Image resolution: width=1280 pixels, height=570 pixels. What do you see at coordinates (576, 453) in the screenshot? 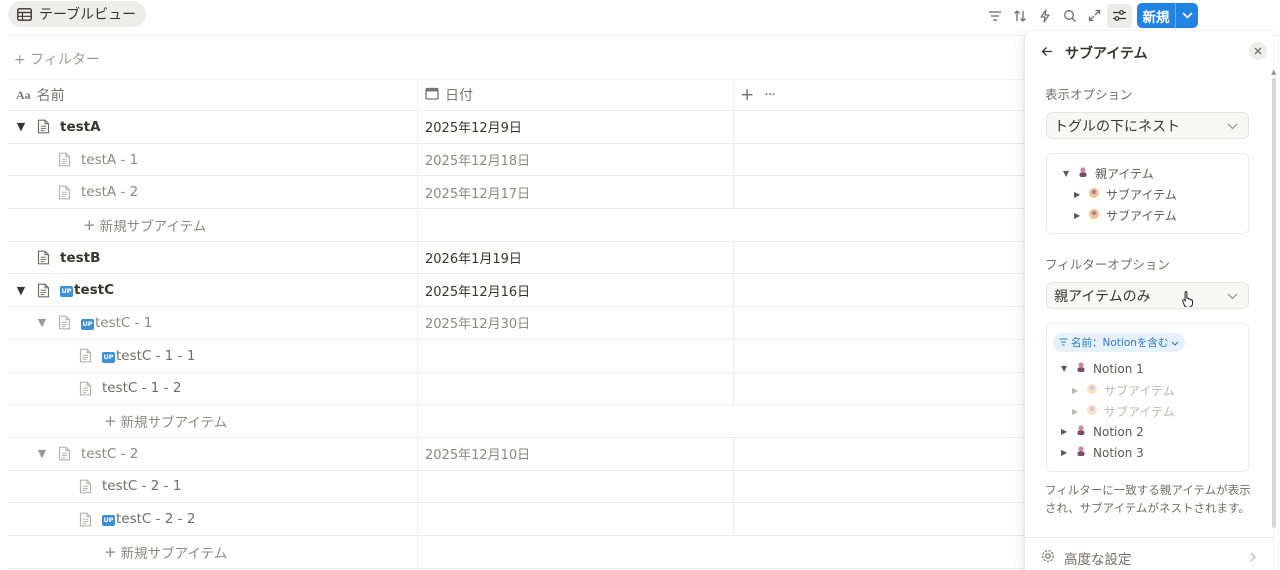
I see `date-cell: 2025年12月10日` at bounding box center [576, 453].